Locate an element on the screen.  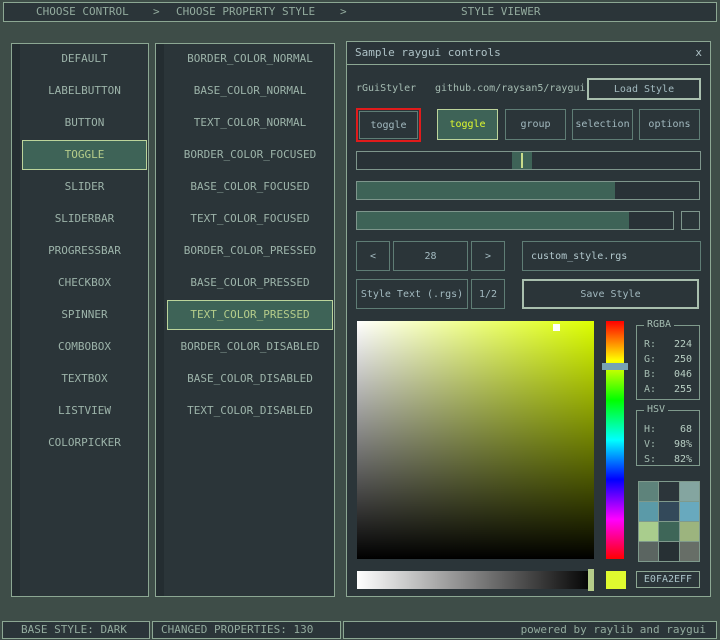
hsv-h-row: H: 68 is located at coordinates (668, 429).